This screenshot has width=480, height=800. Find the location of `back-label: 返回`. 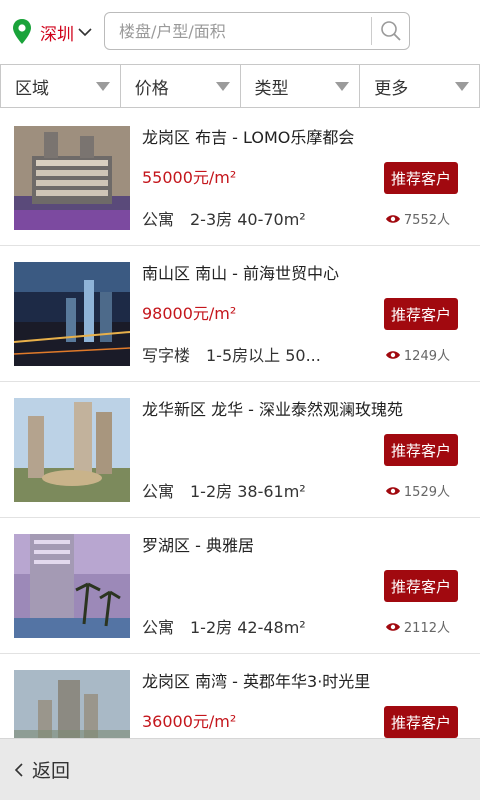

back-label: 返回 is located at coordinates (51, 771).